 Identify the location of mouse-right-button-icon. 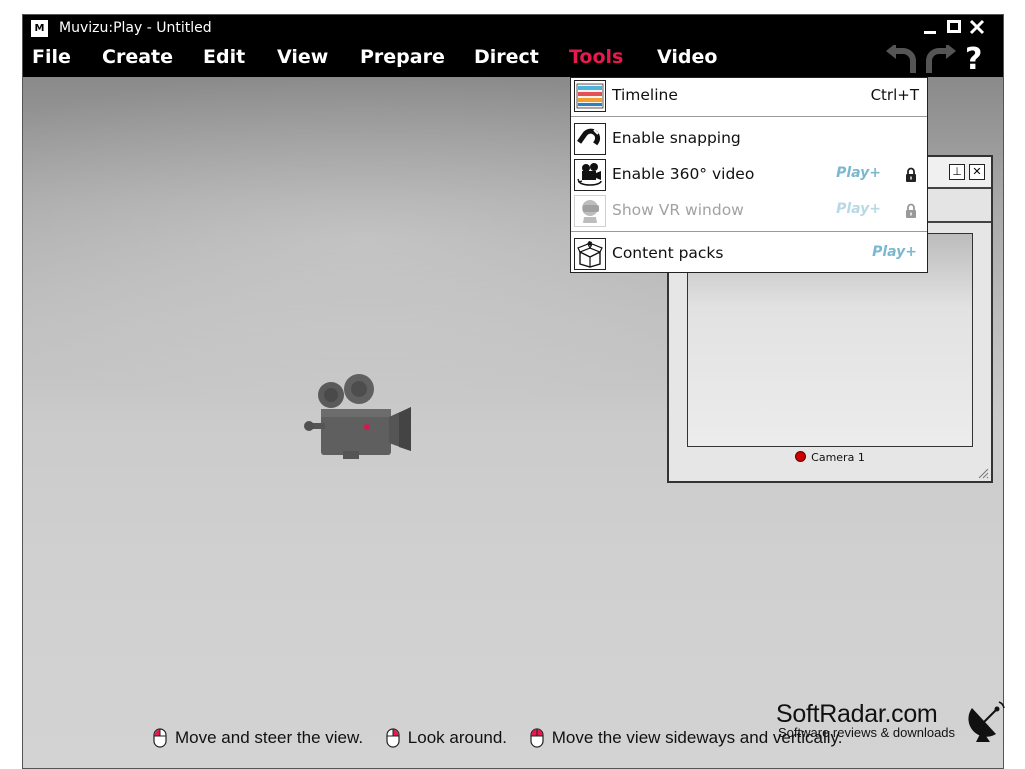
(393, 738).